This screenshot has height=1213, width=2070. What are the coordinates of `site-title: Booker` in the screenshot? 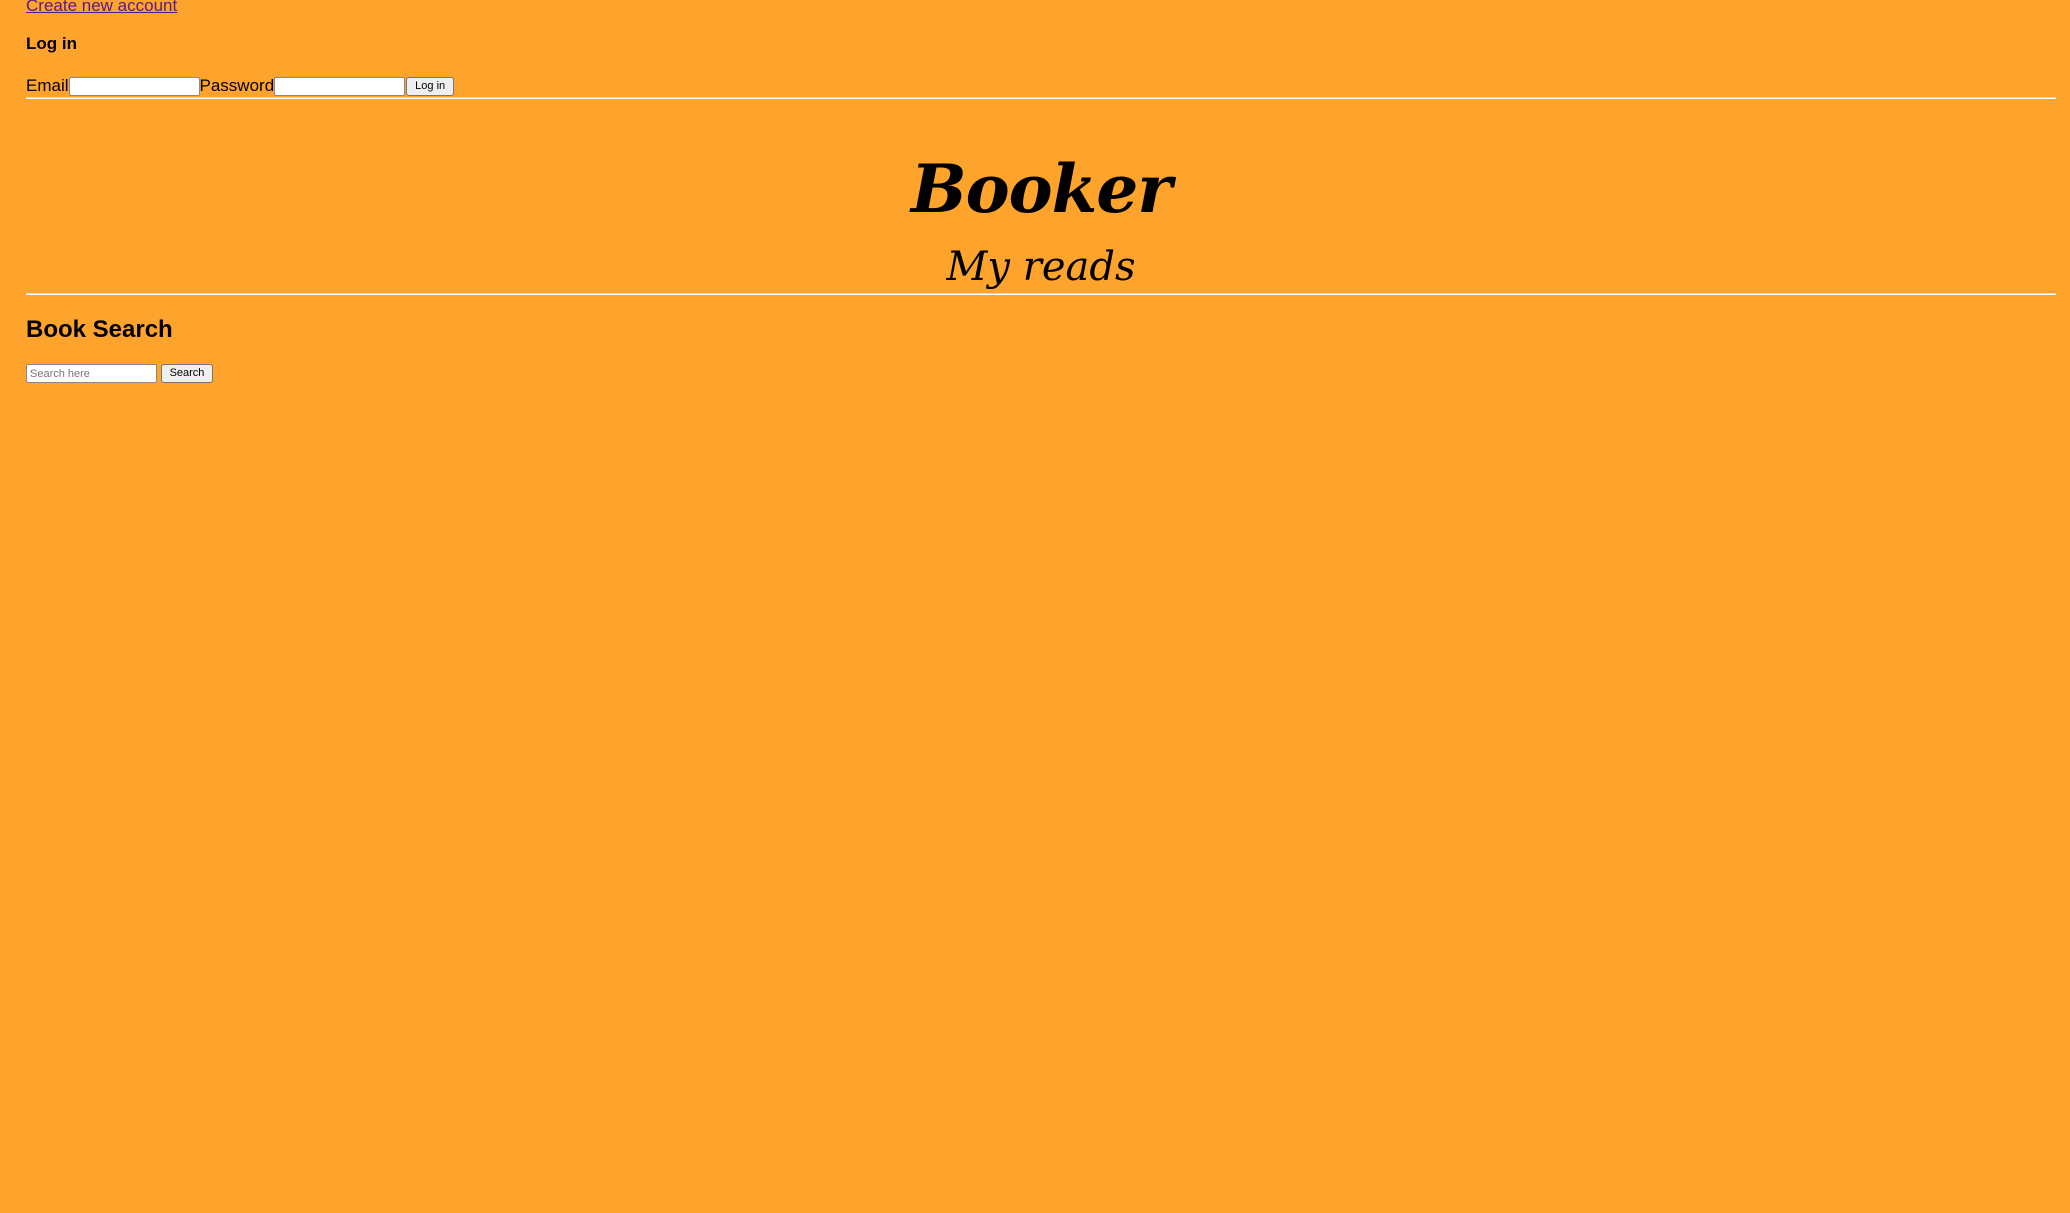 It's located at (1041, 189).